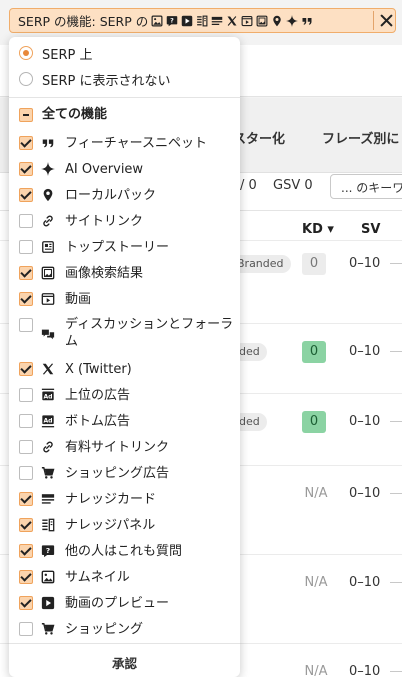 Image resolution: width=402 pixels, height=677 pixels. What do you see at coordinates (104, 273) in the screenshot?
I see `feature-label: 画像検索結果` at bounding box center [104, 273].